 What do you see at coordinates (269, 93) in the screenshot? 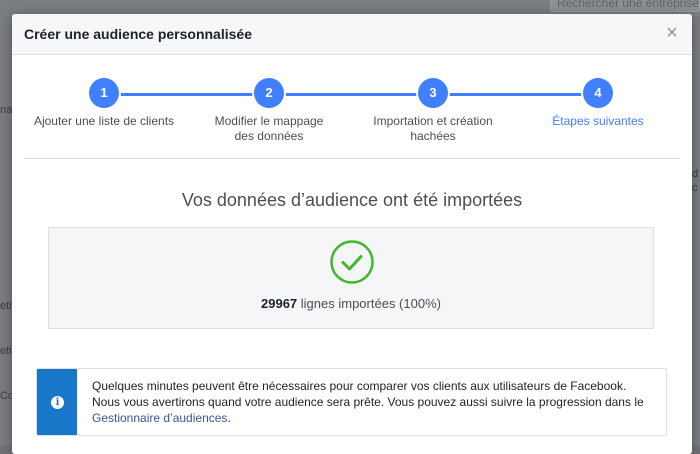
I see `step-number: 2` at bounding box center [269, 93].